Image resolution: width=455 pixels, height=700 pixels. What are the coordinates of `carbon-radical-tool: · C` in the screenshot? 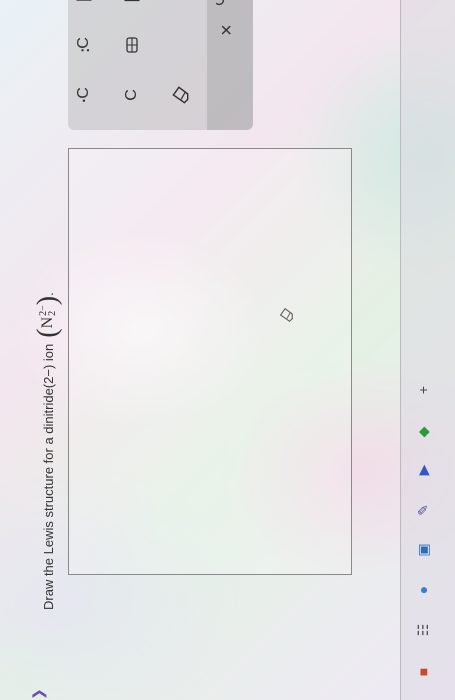 It's located at (84, 95).